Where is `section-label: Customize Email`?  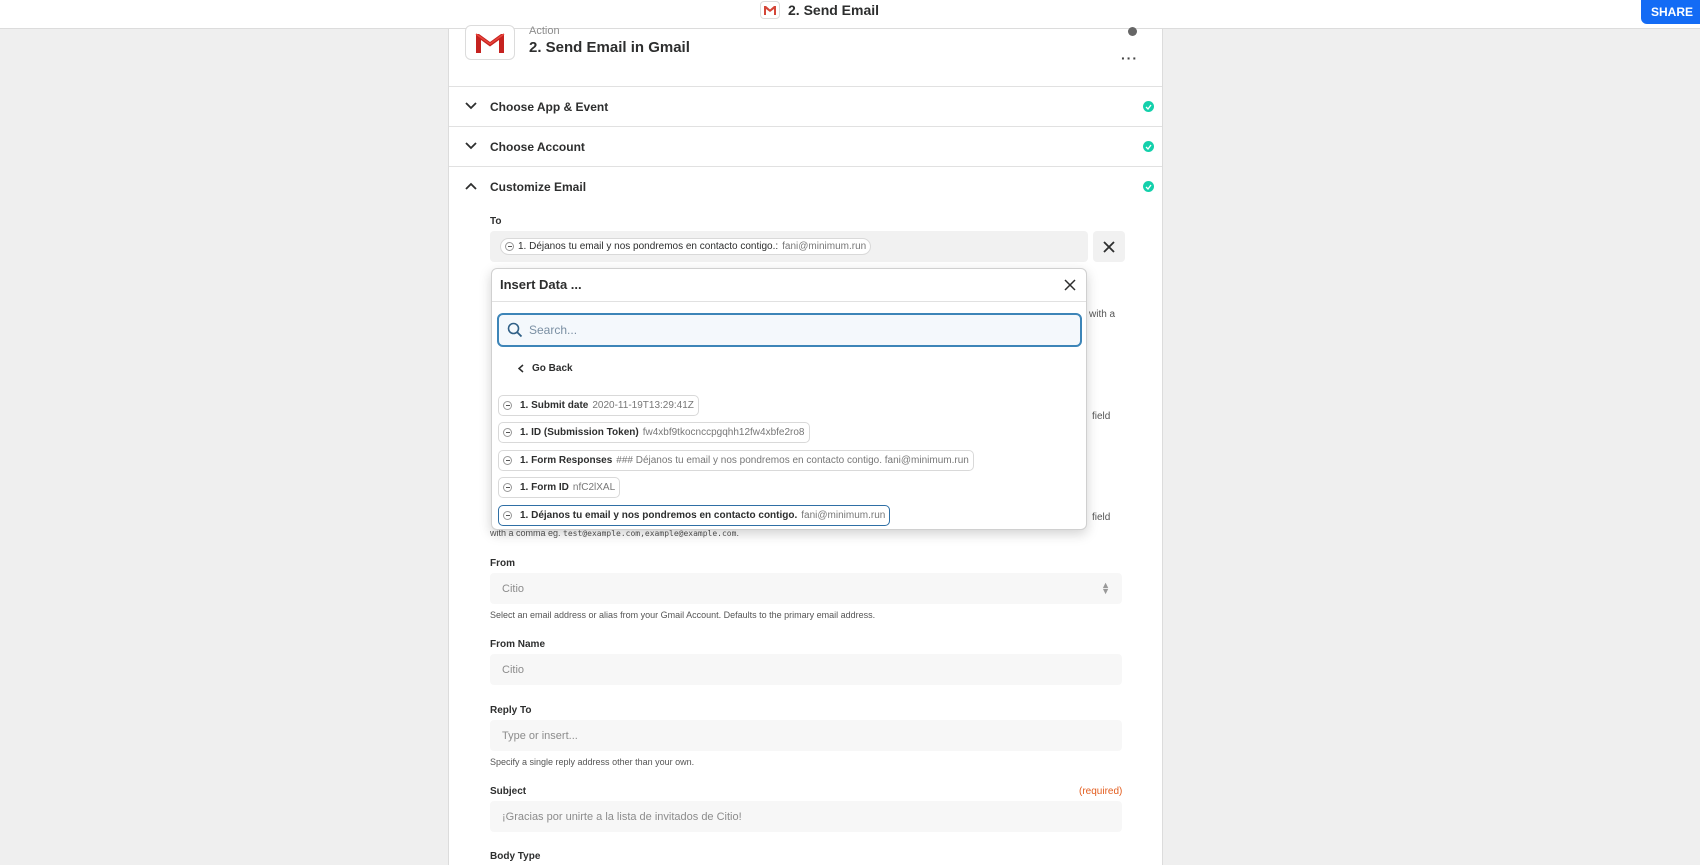
section-label: Customize Email is located at coordinates (538, 186).